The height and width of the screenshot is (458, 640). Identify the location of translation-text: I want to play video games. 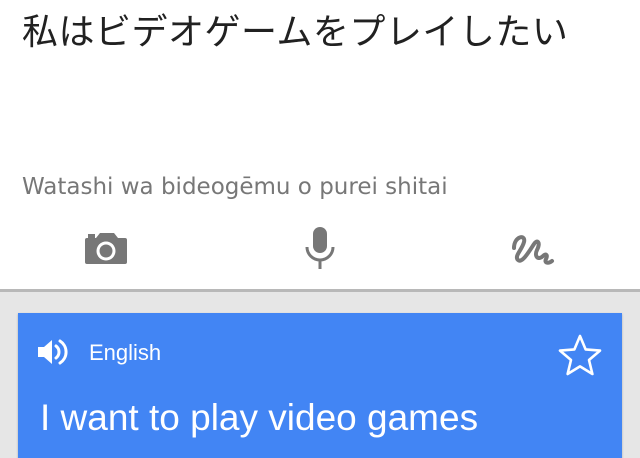
(259, 418).